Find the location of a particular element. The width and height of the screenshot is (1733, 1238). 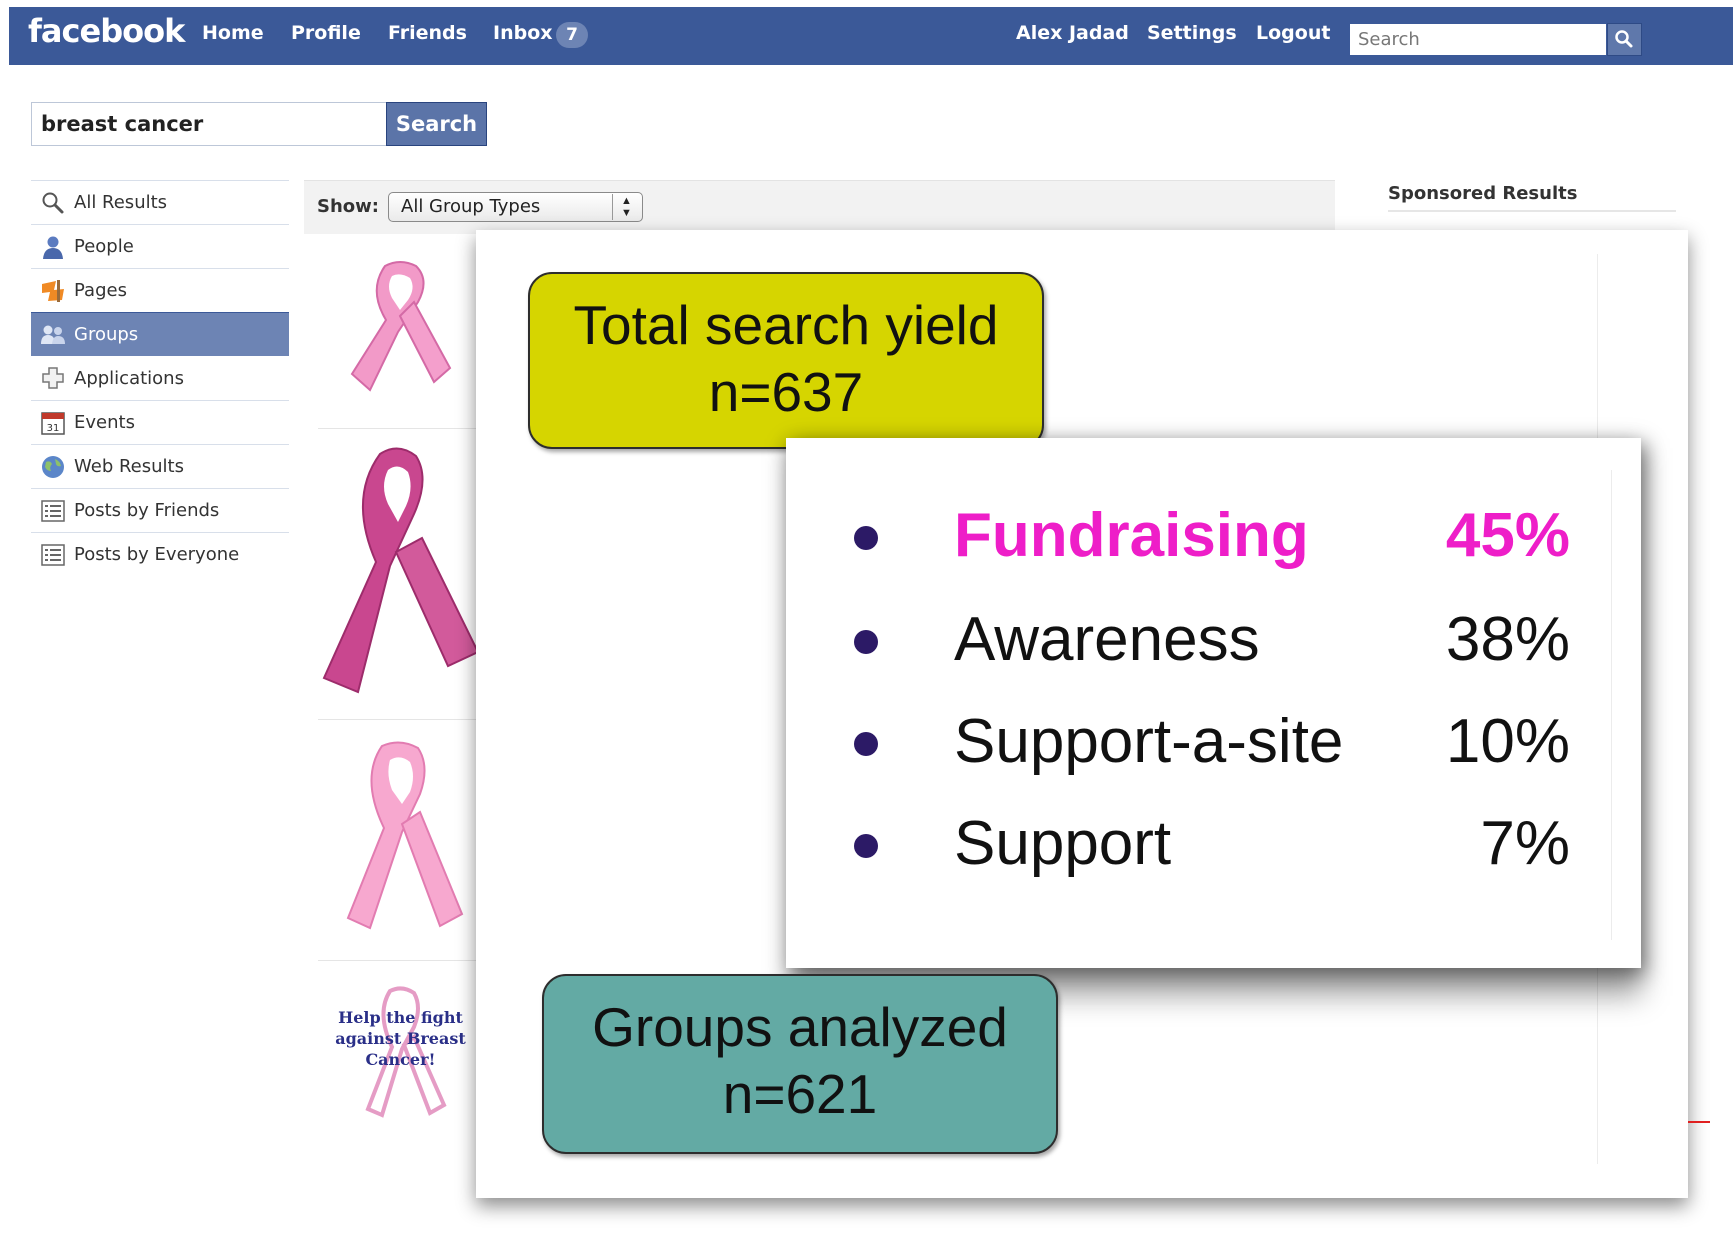

category-percent: 38% is located at coordinates (1507, 639).